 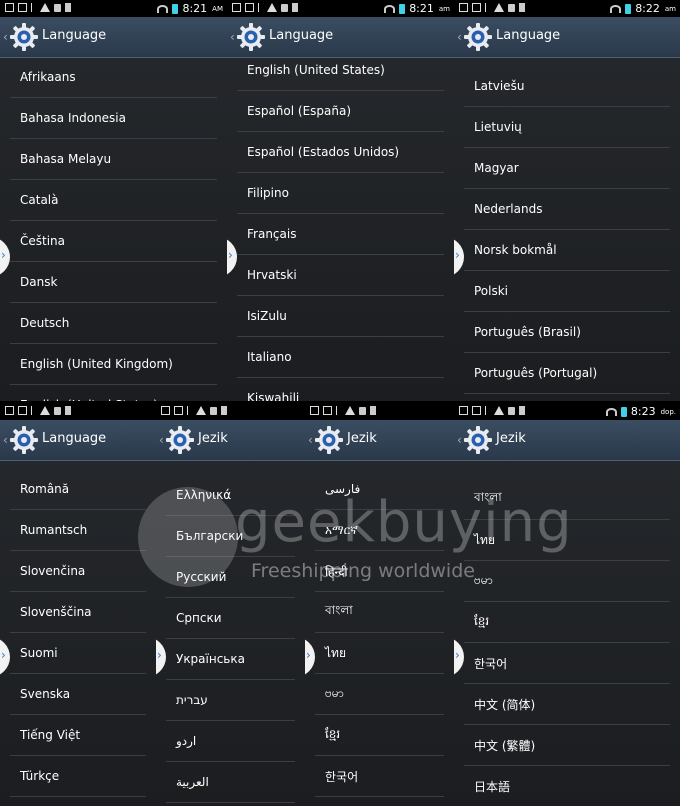 I want to click on language-item: 日本語, so click(x=567, y=786).